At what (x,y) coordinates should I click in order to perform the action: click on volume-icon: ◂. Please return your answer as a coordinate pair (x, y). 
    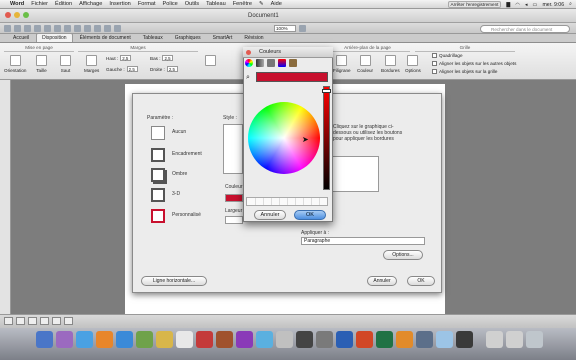
    Looking at the image, I should click on (526, 5).